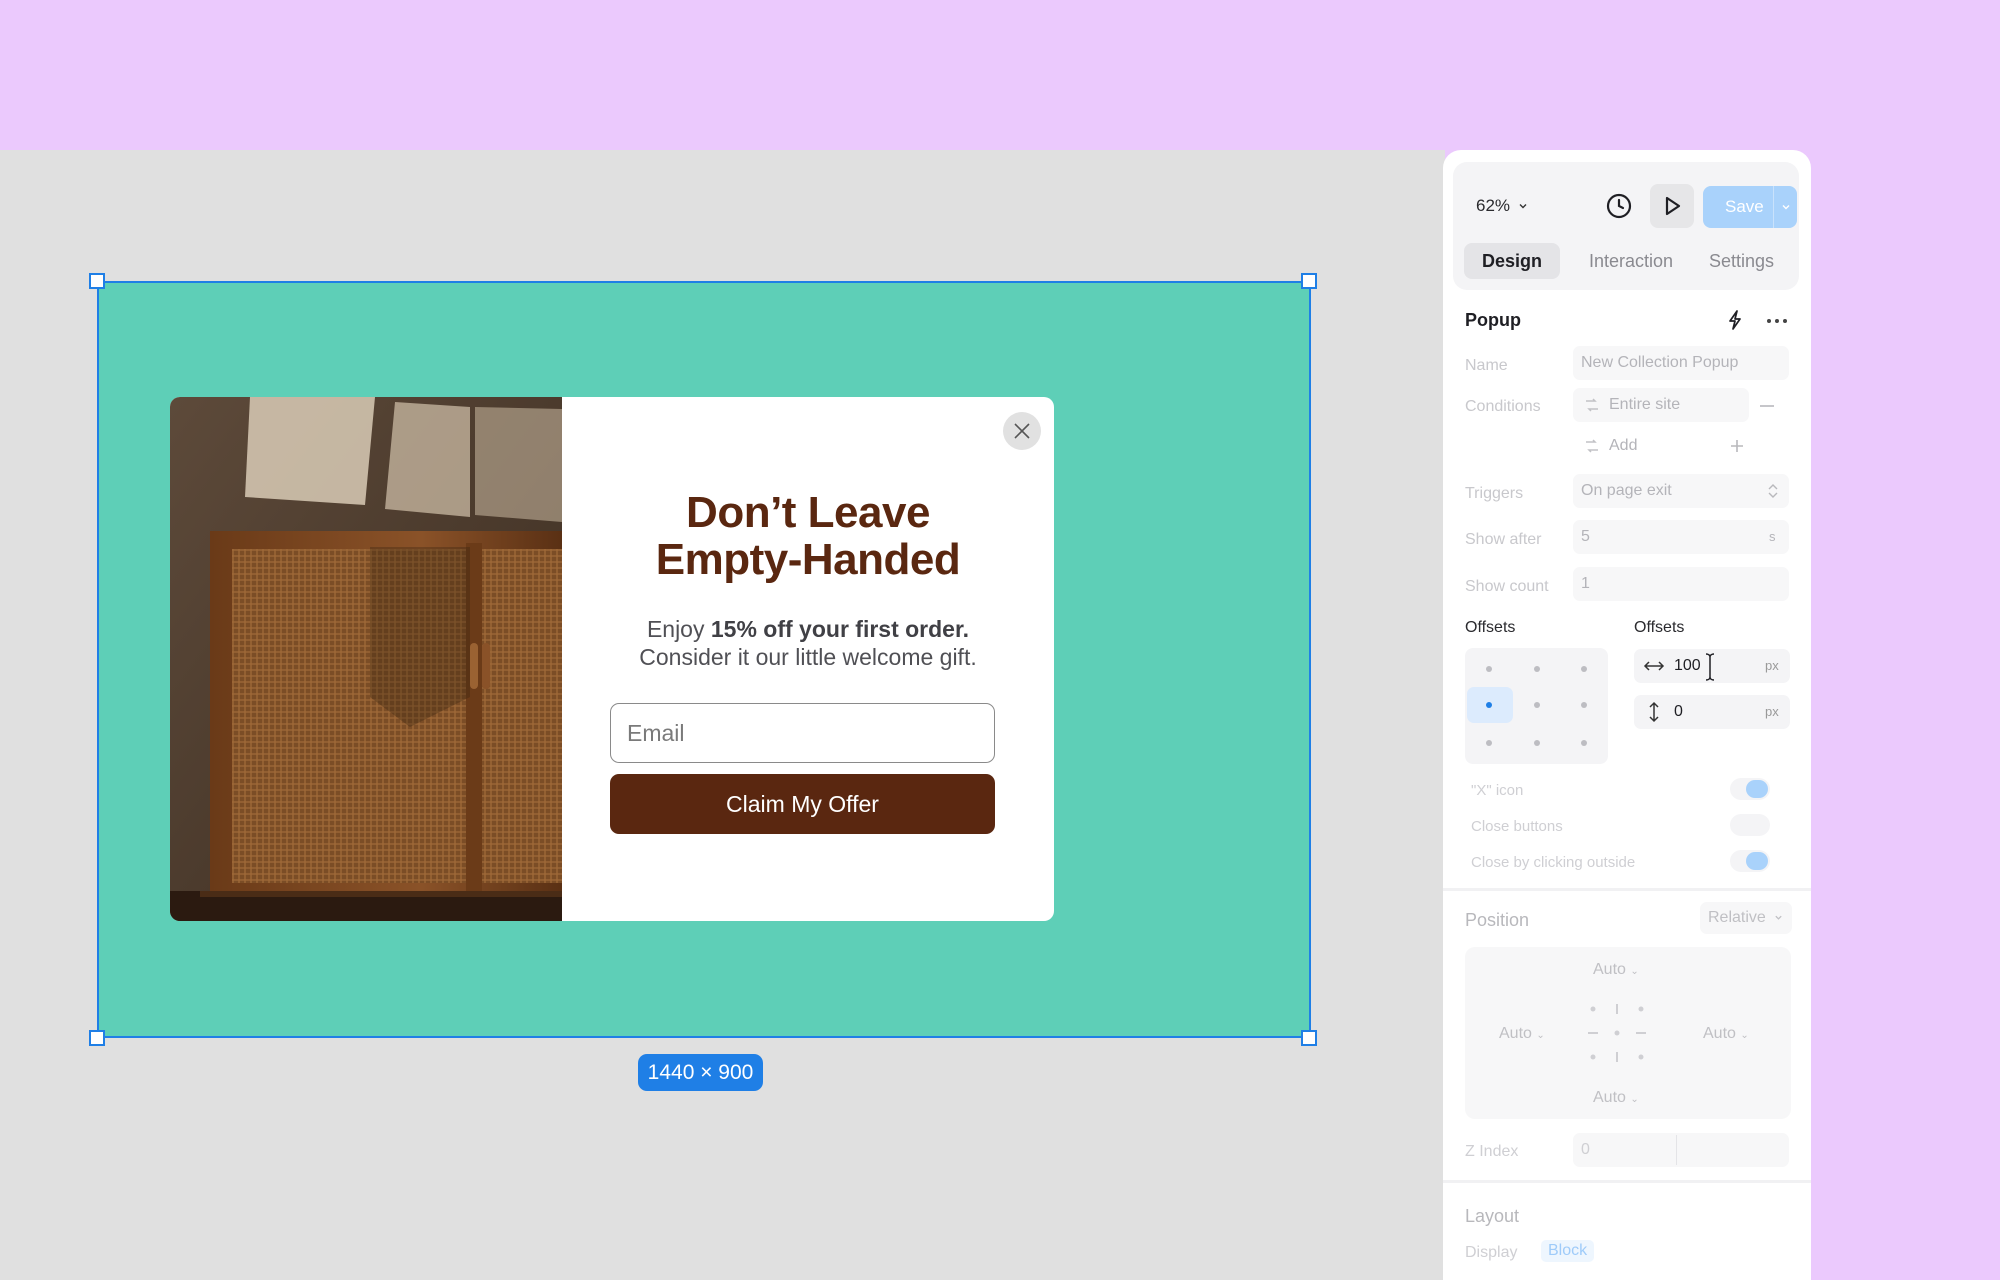 The height and width of the screenshot is (1280, 2000). I want to click on position-top-select: Auto ⌄, so click(1616, 970).